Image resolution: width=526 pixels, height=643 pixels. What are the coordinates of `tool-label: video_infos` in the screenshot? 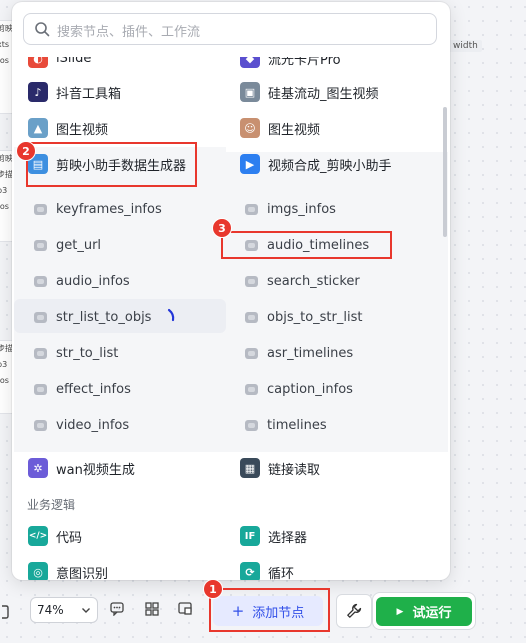 It's located at (93, 425).